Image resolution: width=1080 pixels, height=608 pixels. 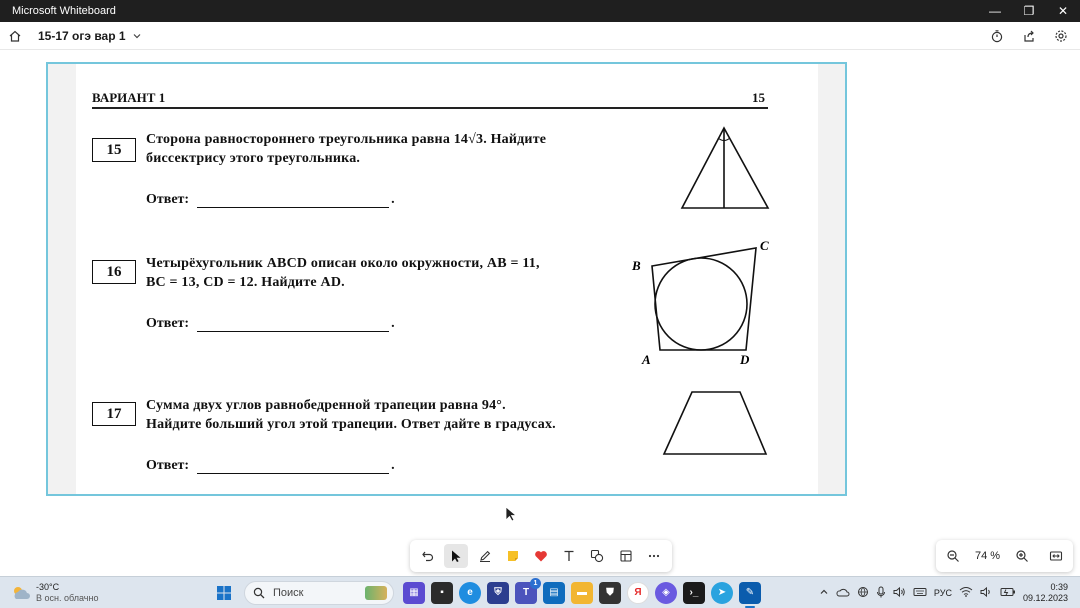 What do you see at coordinates (636, 265) in the screenshot?
I see `vertex-label-b: B` at bounding box center [636, 265].